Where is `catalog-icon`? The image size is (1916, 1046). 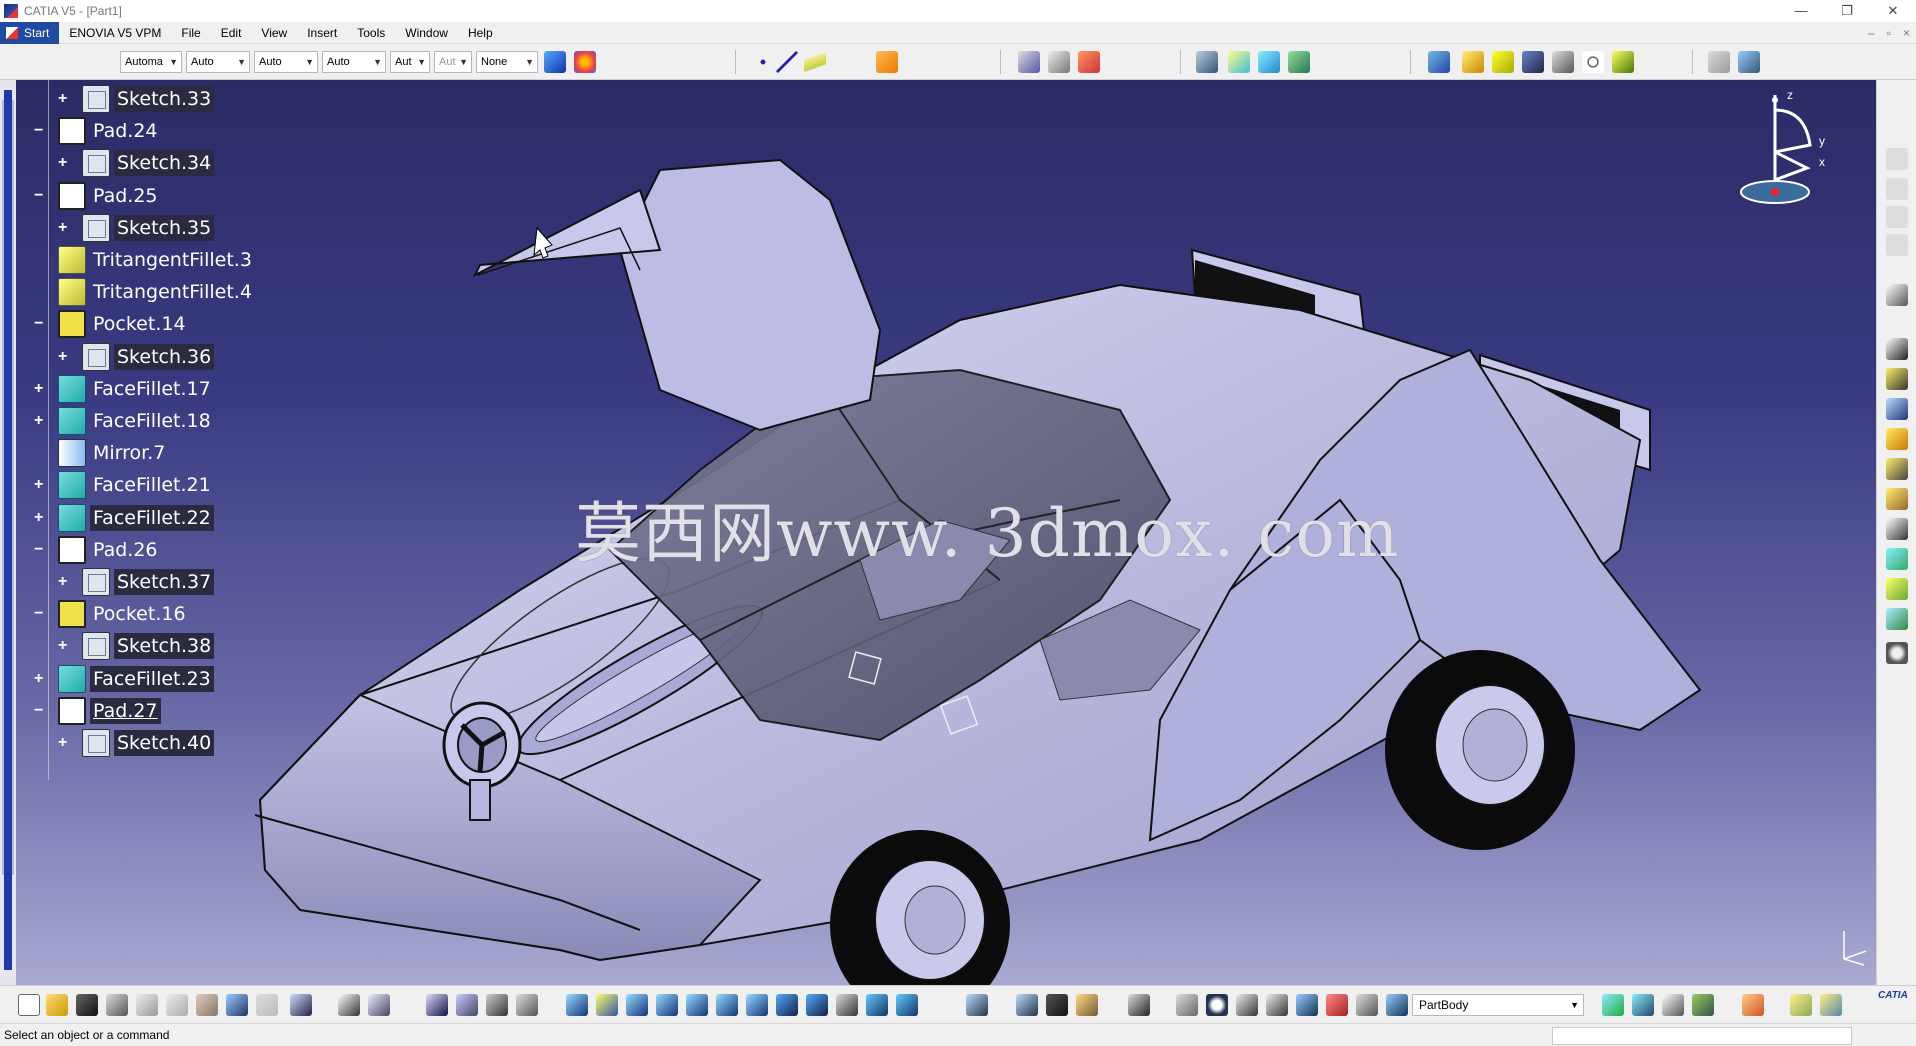
catalog-icon is located at coordinates (497, 1005).